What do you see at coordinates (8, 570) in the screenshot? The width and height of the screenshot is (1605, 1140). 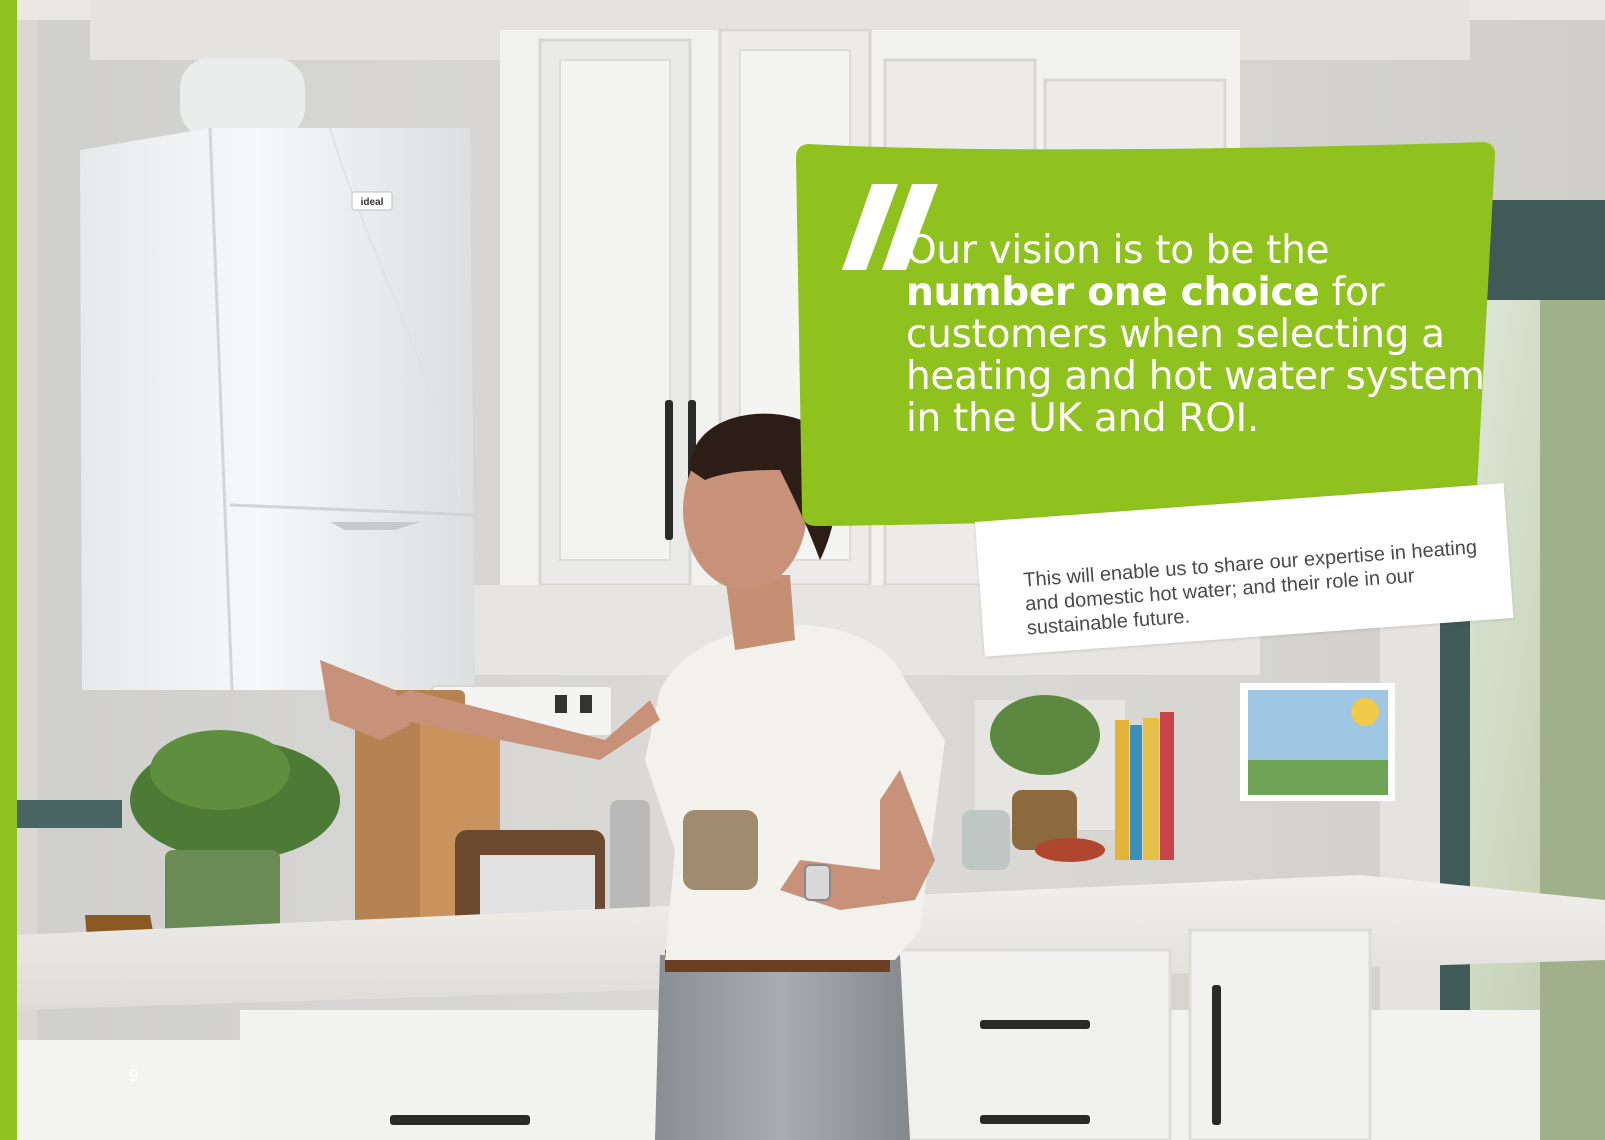 I see `accent-bar` at bounding box center [8, 570].